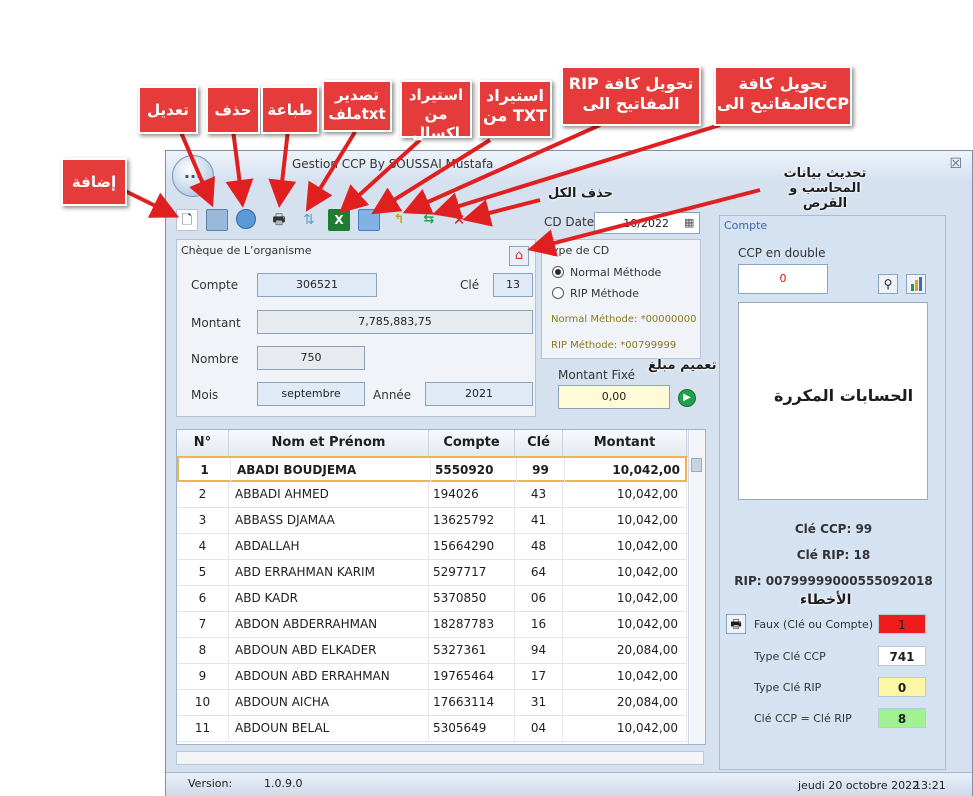 Image resolution: width=973 pixels, height=796 pixels. Describe the element at coordinates (233, 110) in the screenshot. I see `annotation-delete: حذف` at that location.